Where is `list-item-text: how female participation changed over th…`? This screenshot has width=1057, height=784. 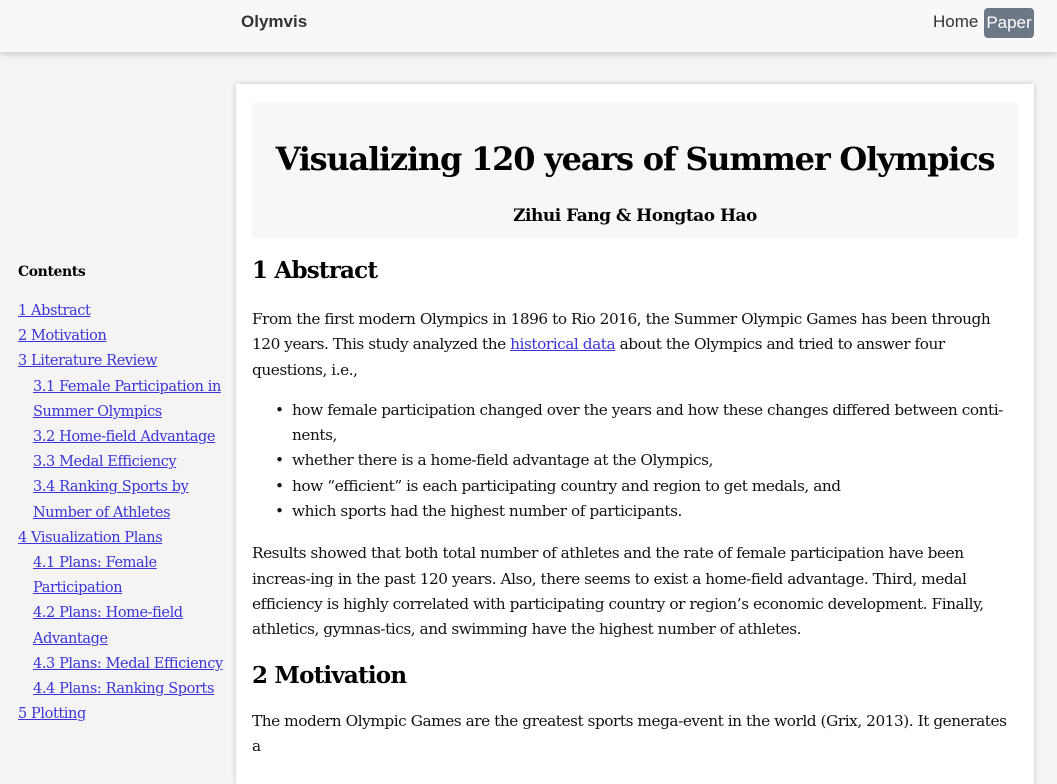
list-item-text: how female participation changed over th… is located at coordinates (647, 422).